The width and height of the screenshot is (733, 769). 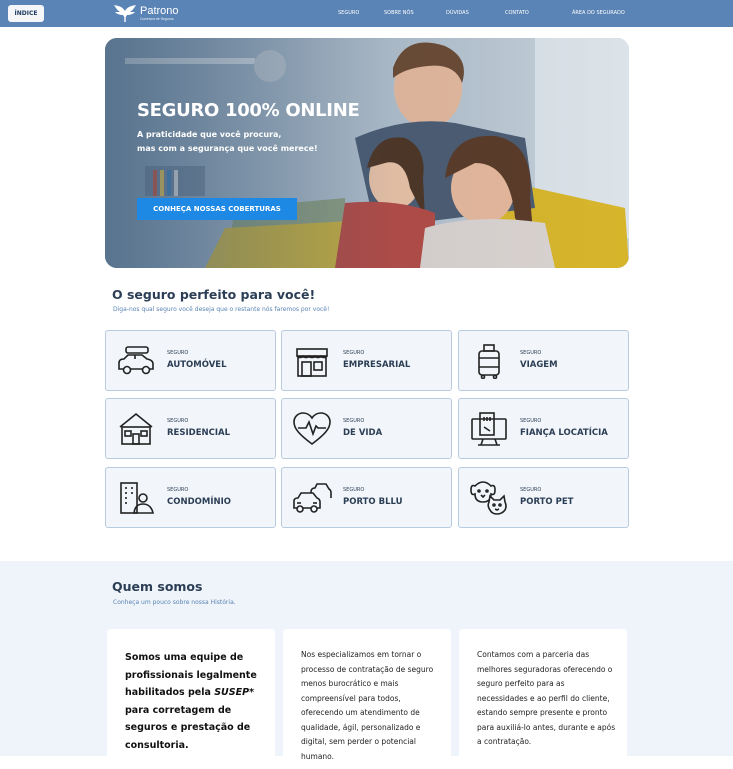 I want to click on product-card-residencial: SEGURO RESIDENCIAL, so click(x=190, y=428).